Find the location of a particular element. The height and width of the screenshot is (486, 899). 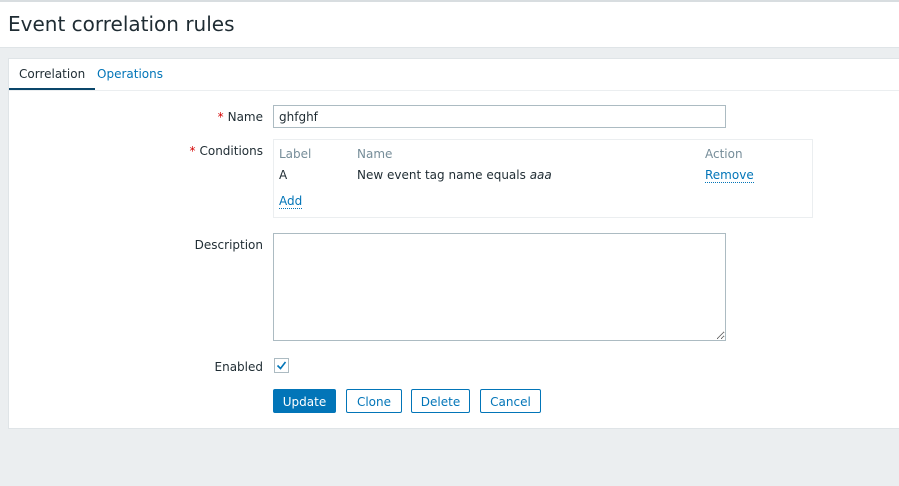

enabled-checkbox is located at coordinates (281, 365).